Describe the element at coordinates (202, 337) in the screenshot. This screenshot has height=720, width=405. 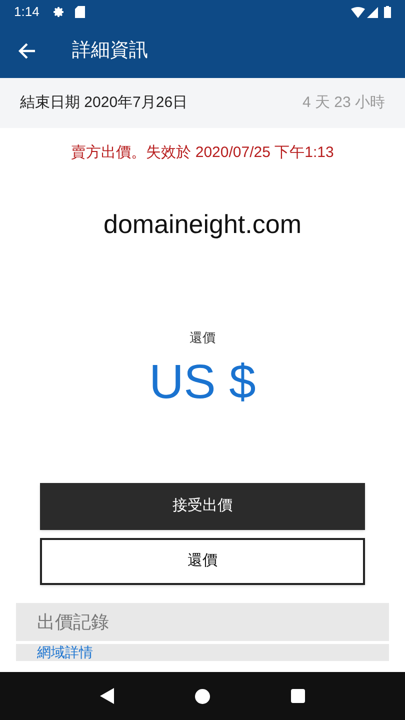
I see `counter-offer-label: 還價` at that location.